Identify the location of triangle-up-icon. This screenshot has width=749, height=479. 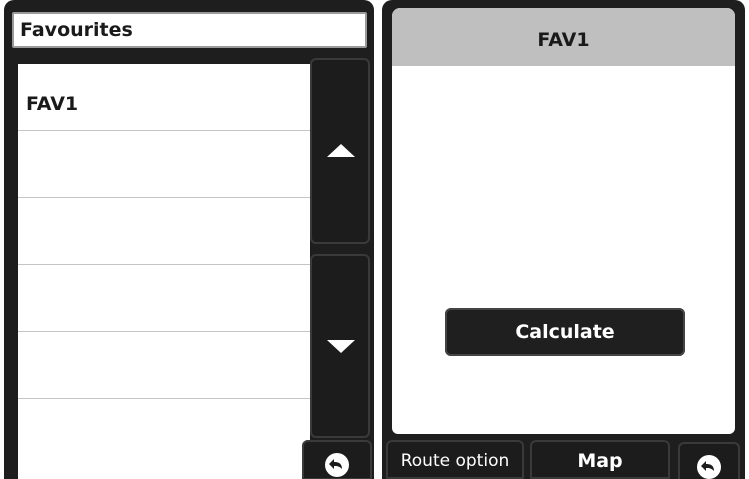
(341, 150).